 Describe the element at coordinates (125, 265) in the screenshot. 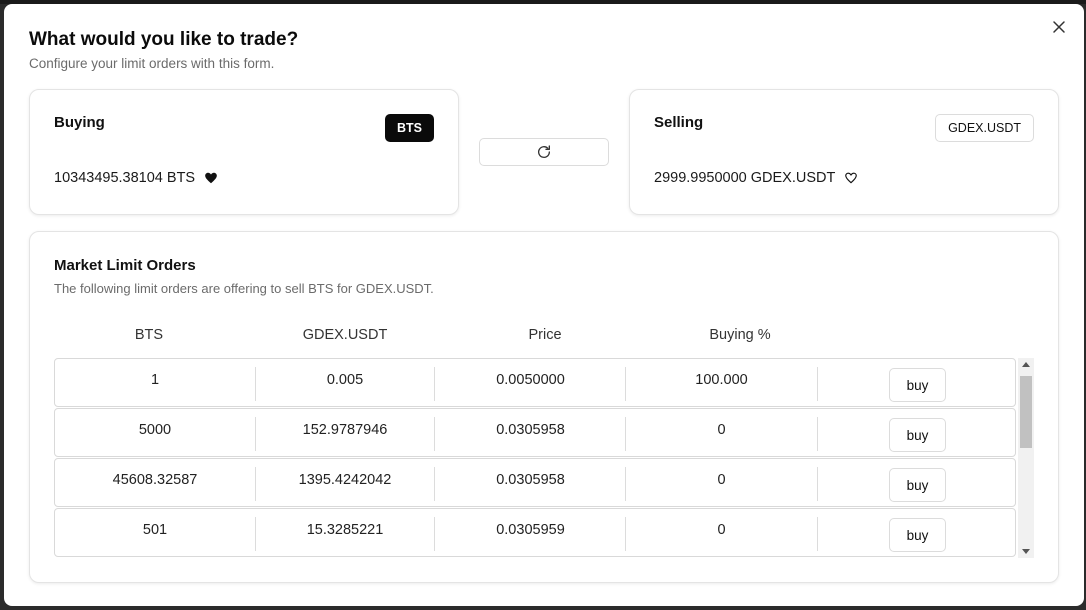

I see `market-title: Market Limit Orders` at that location.